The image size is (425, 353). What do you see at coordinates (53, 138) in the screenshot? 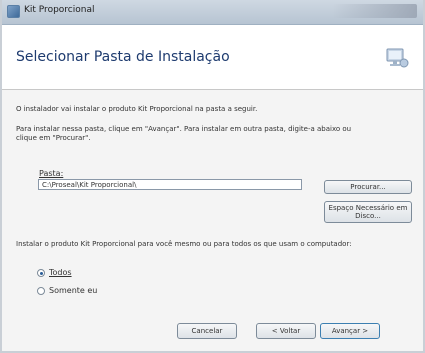
I see `instruction-text-2: clique em "Procurar".` at bounding box center [53, 138].